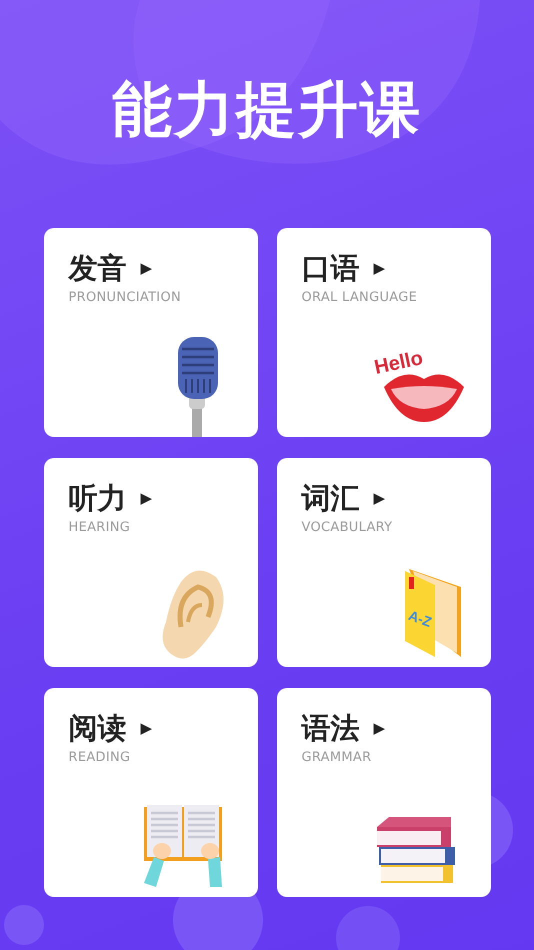  What do you see at coordinates (383, 562) in the screenshot?
I see `course-card: 词汇 ▶ VOCABULARY A-Z` at bounding box center [383, 562].